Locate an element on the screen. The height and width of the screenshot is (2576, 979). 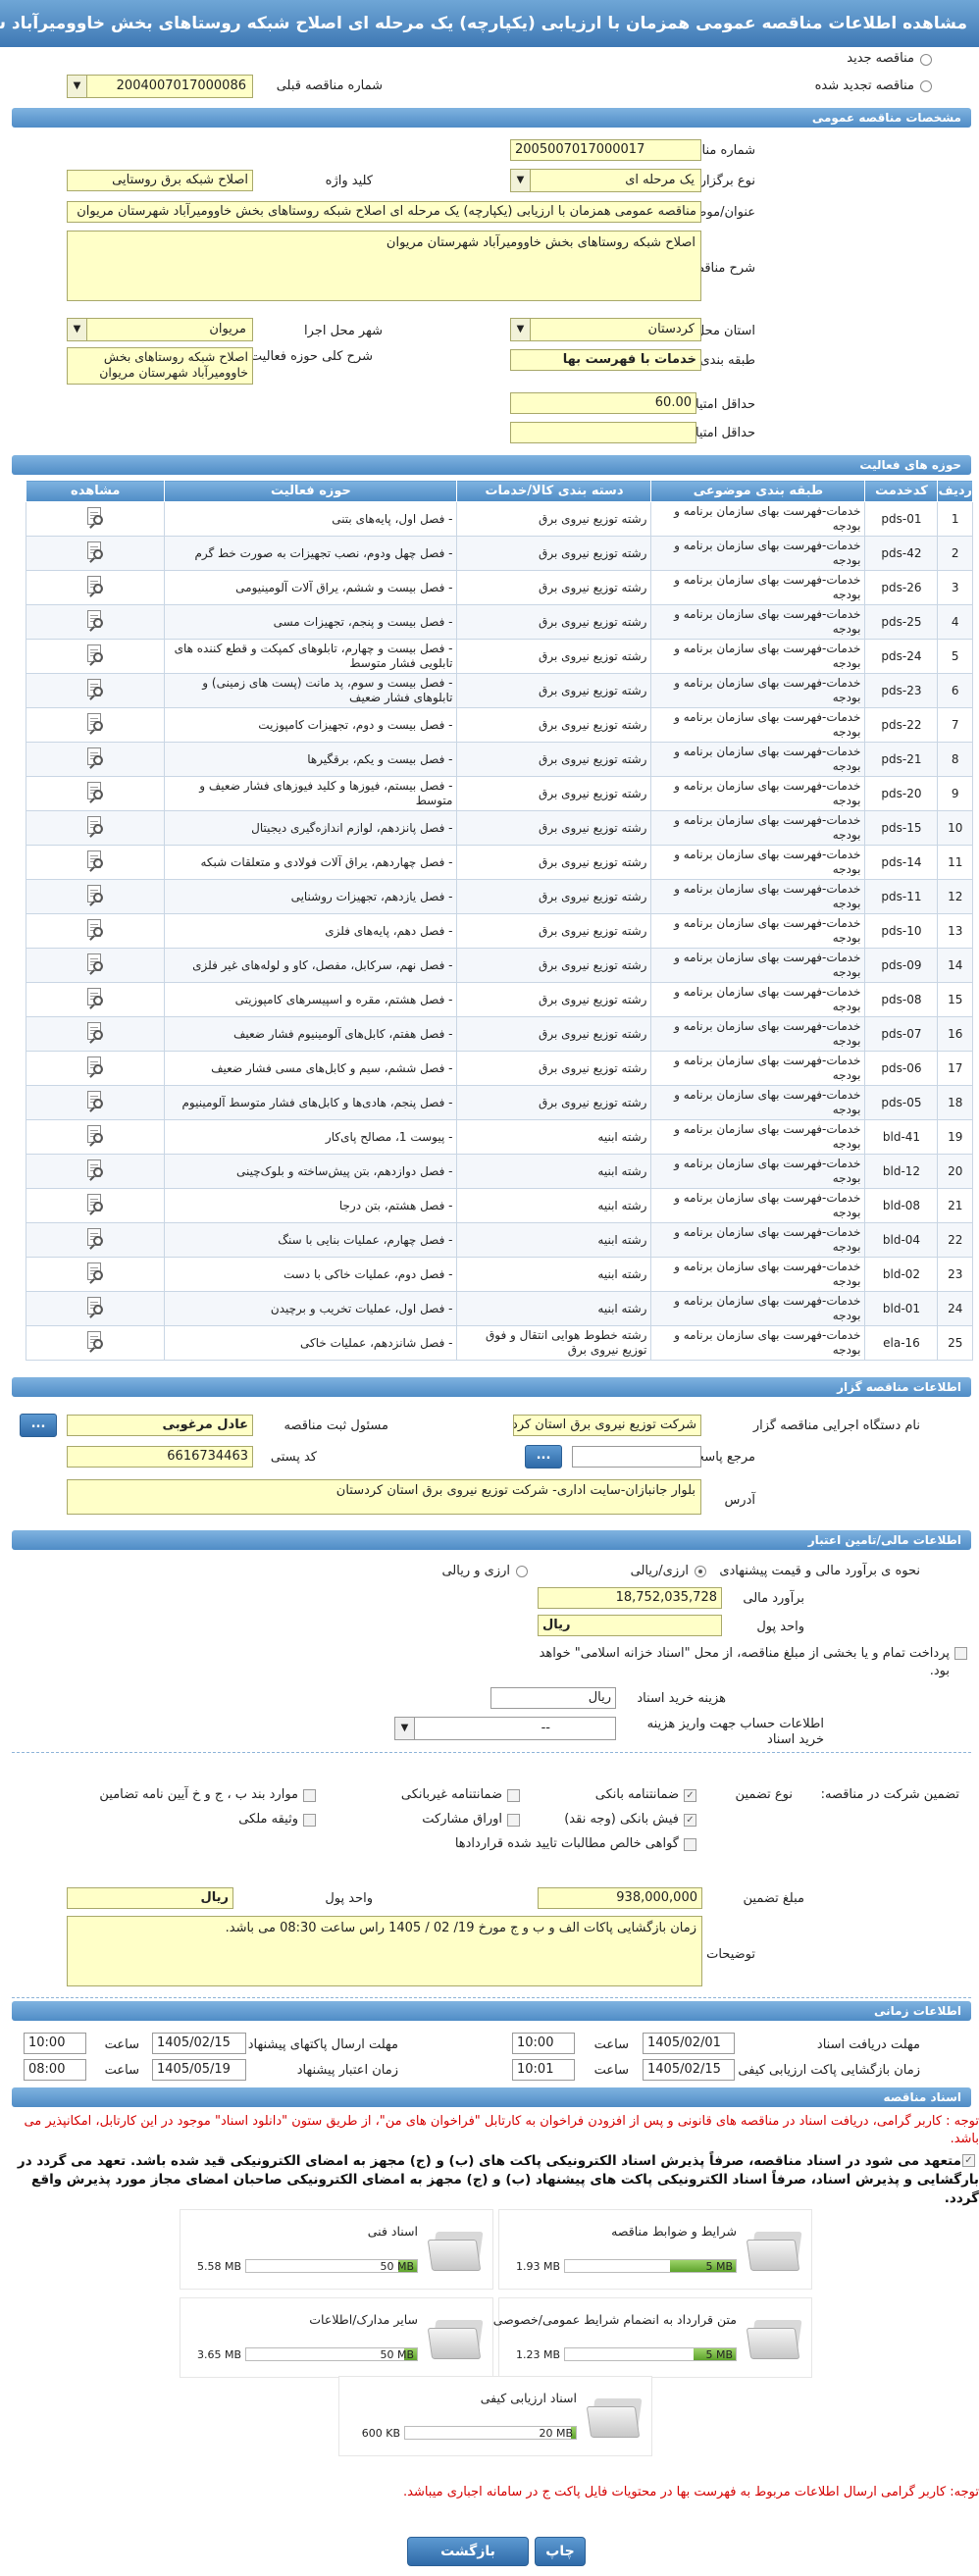
g-claims-checkbox is located at coordinates (690, 1844).